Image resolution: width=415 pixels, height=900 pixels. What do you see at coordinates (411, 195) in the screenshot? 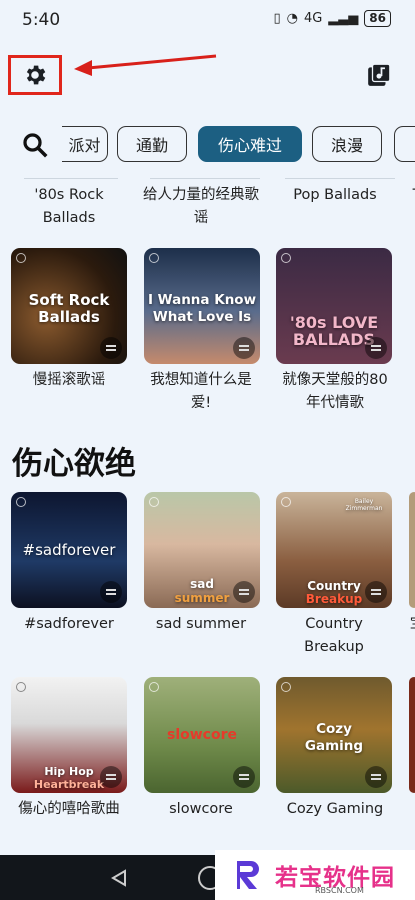
I see `playlist-caption: T` at bounding box center [411, 195].